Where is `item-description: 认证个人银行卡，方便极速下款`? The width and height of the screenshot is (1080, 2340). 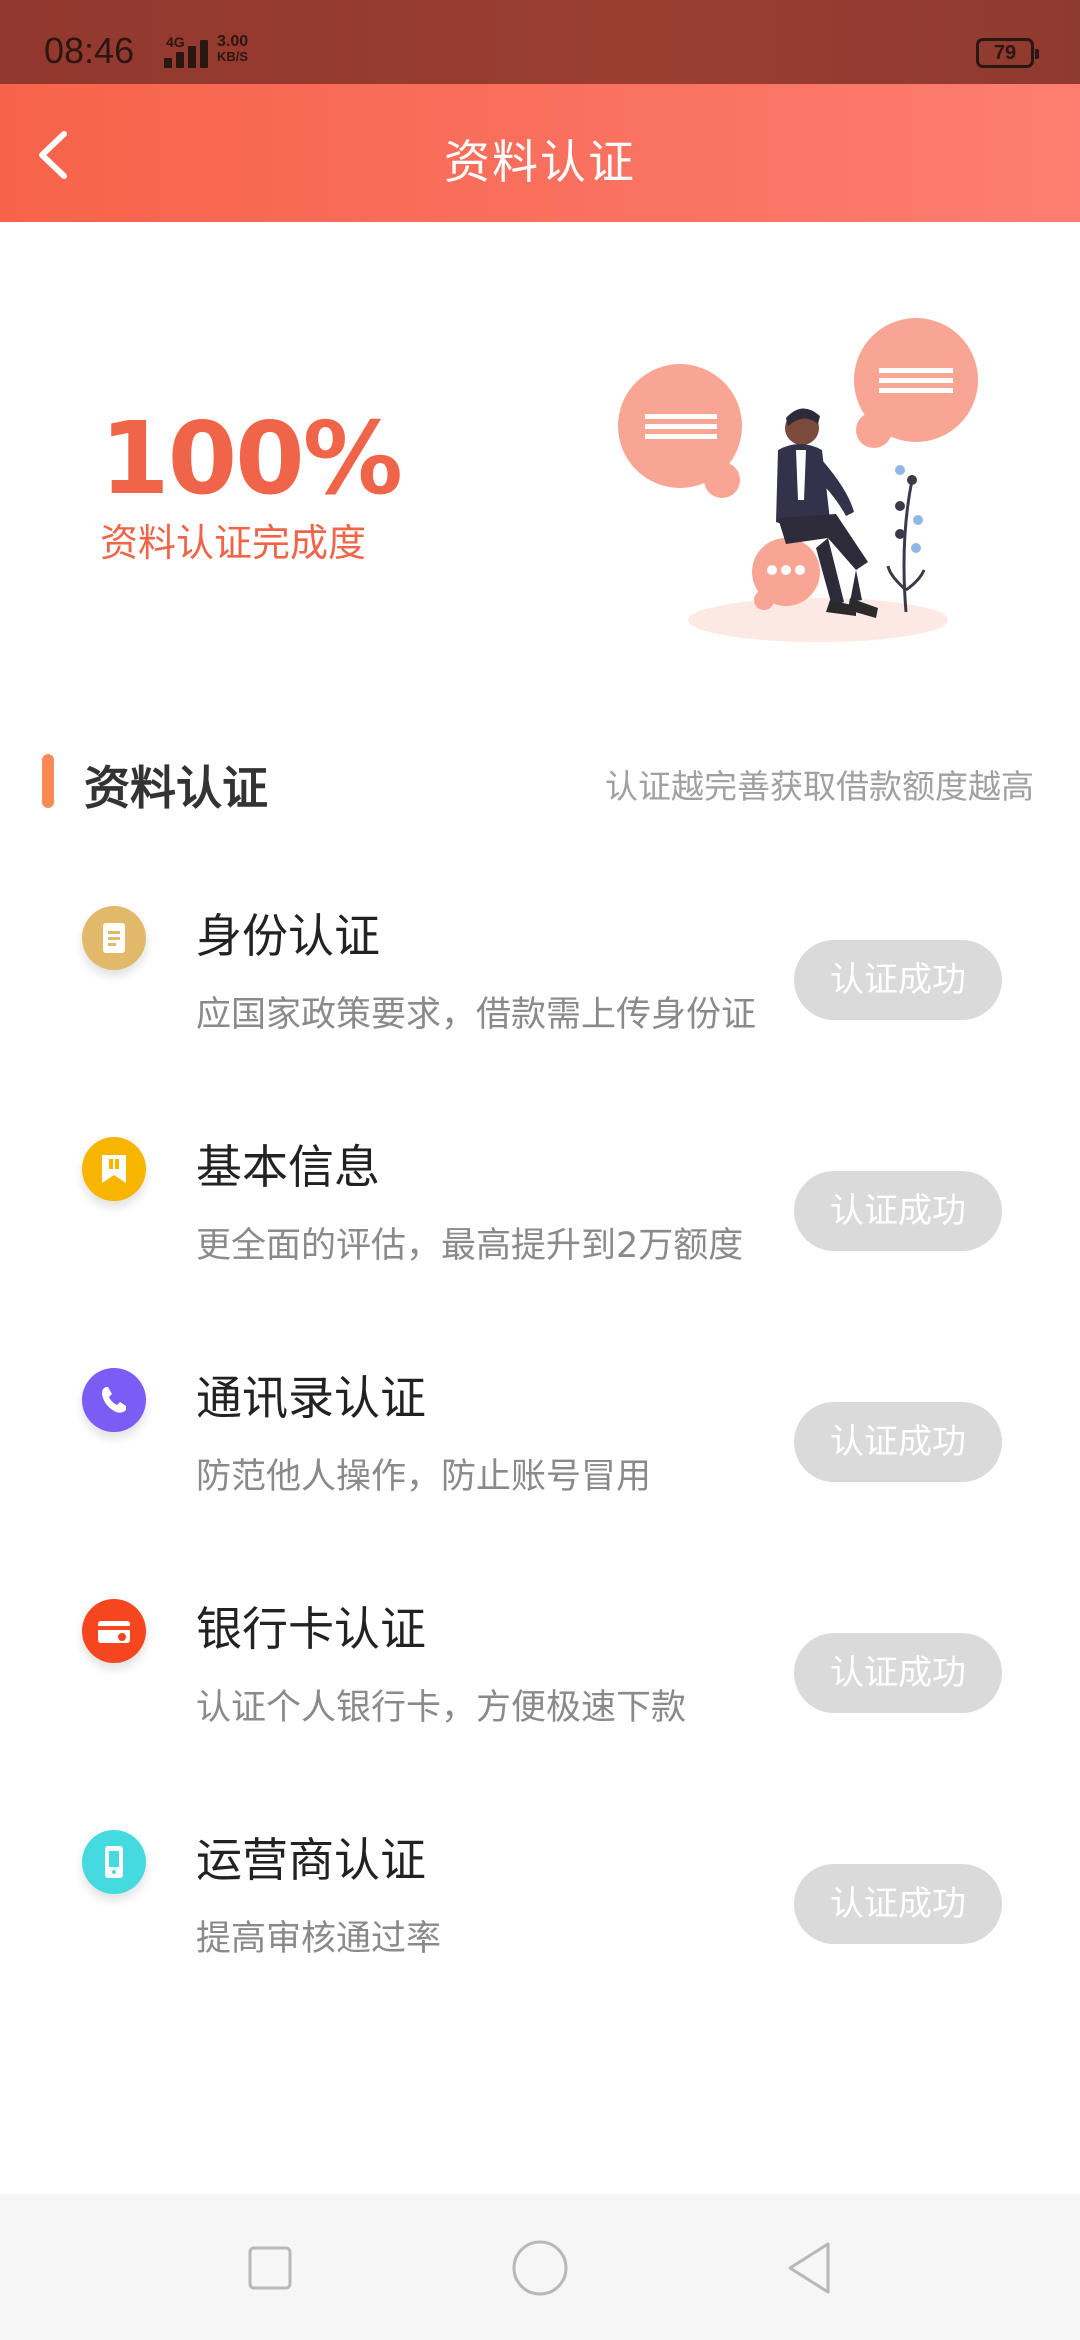
item-description: 认证个人银行卡，方便极速下款 is located at coordinates (441, 1708).